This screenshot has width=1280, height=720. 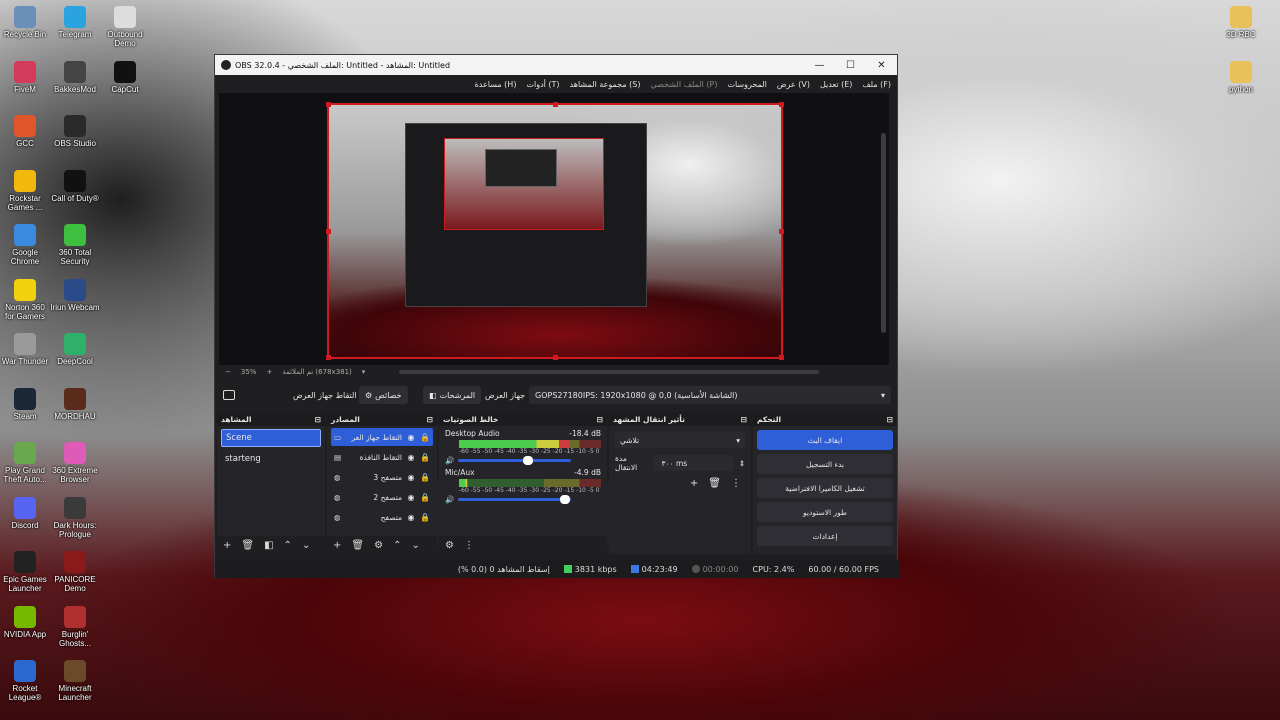 What do you see at coordinates (825, 464) in the screenshot?
I see `control-button: بدء التسجيل` at bounding box center [825, 464].